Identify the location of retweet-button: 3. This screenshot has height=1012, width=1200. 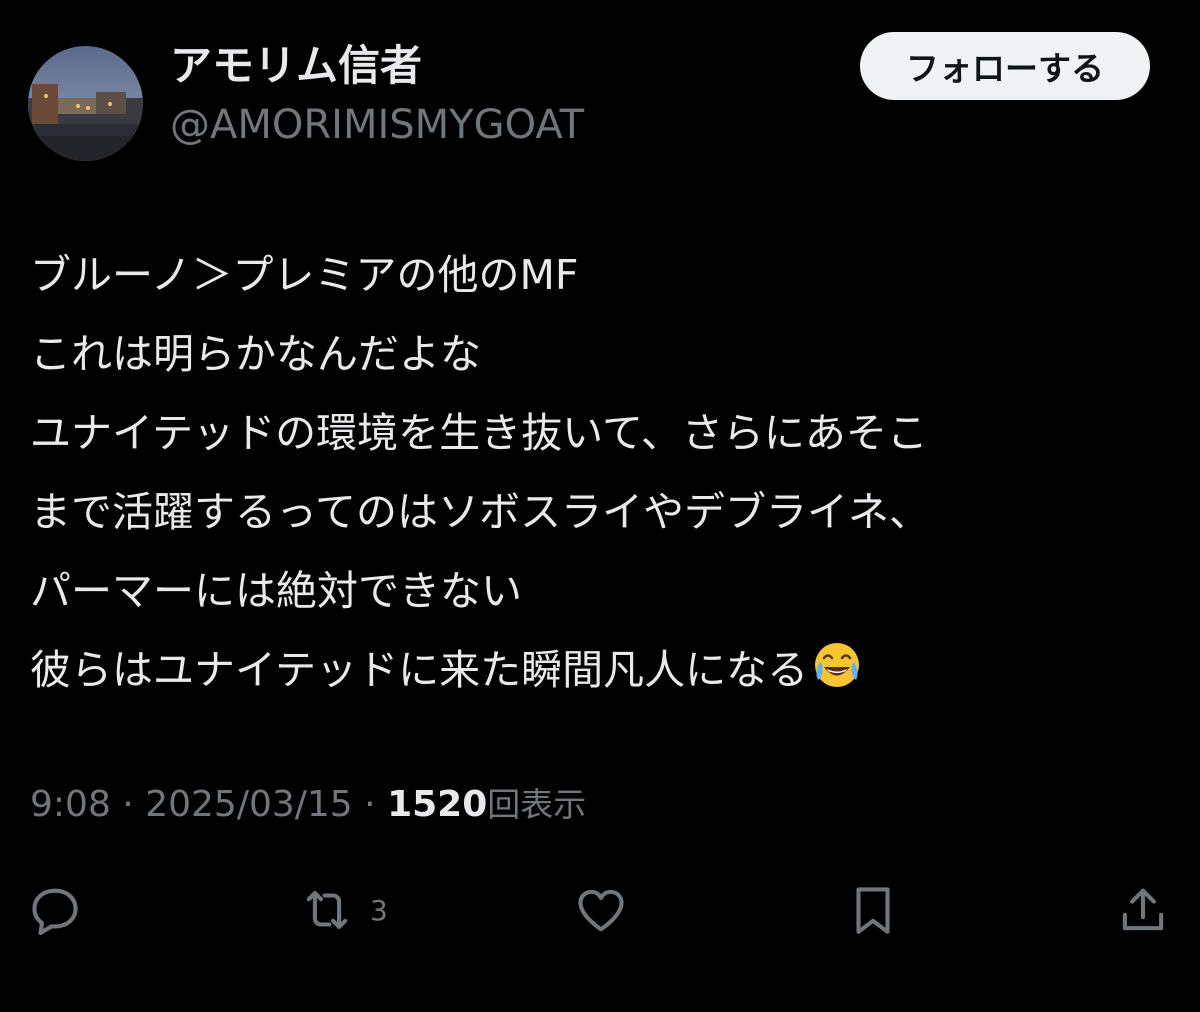
(343, 910).